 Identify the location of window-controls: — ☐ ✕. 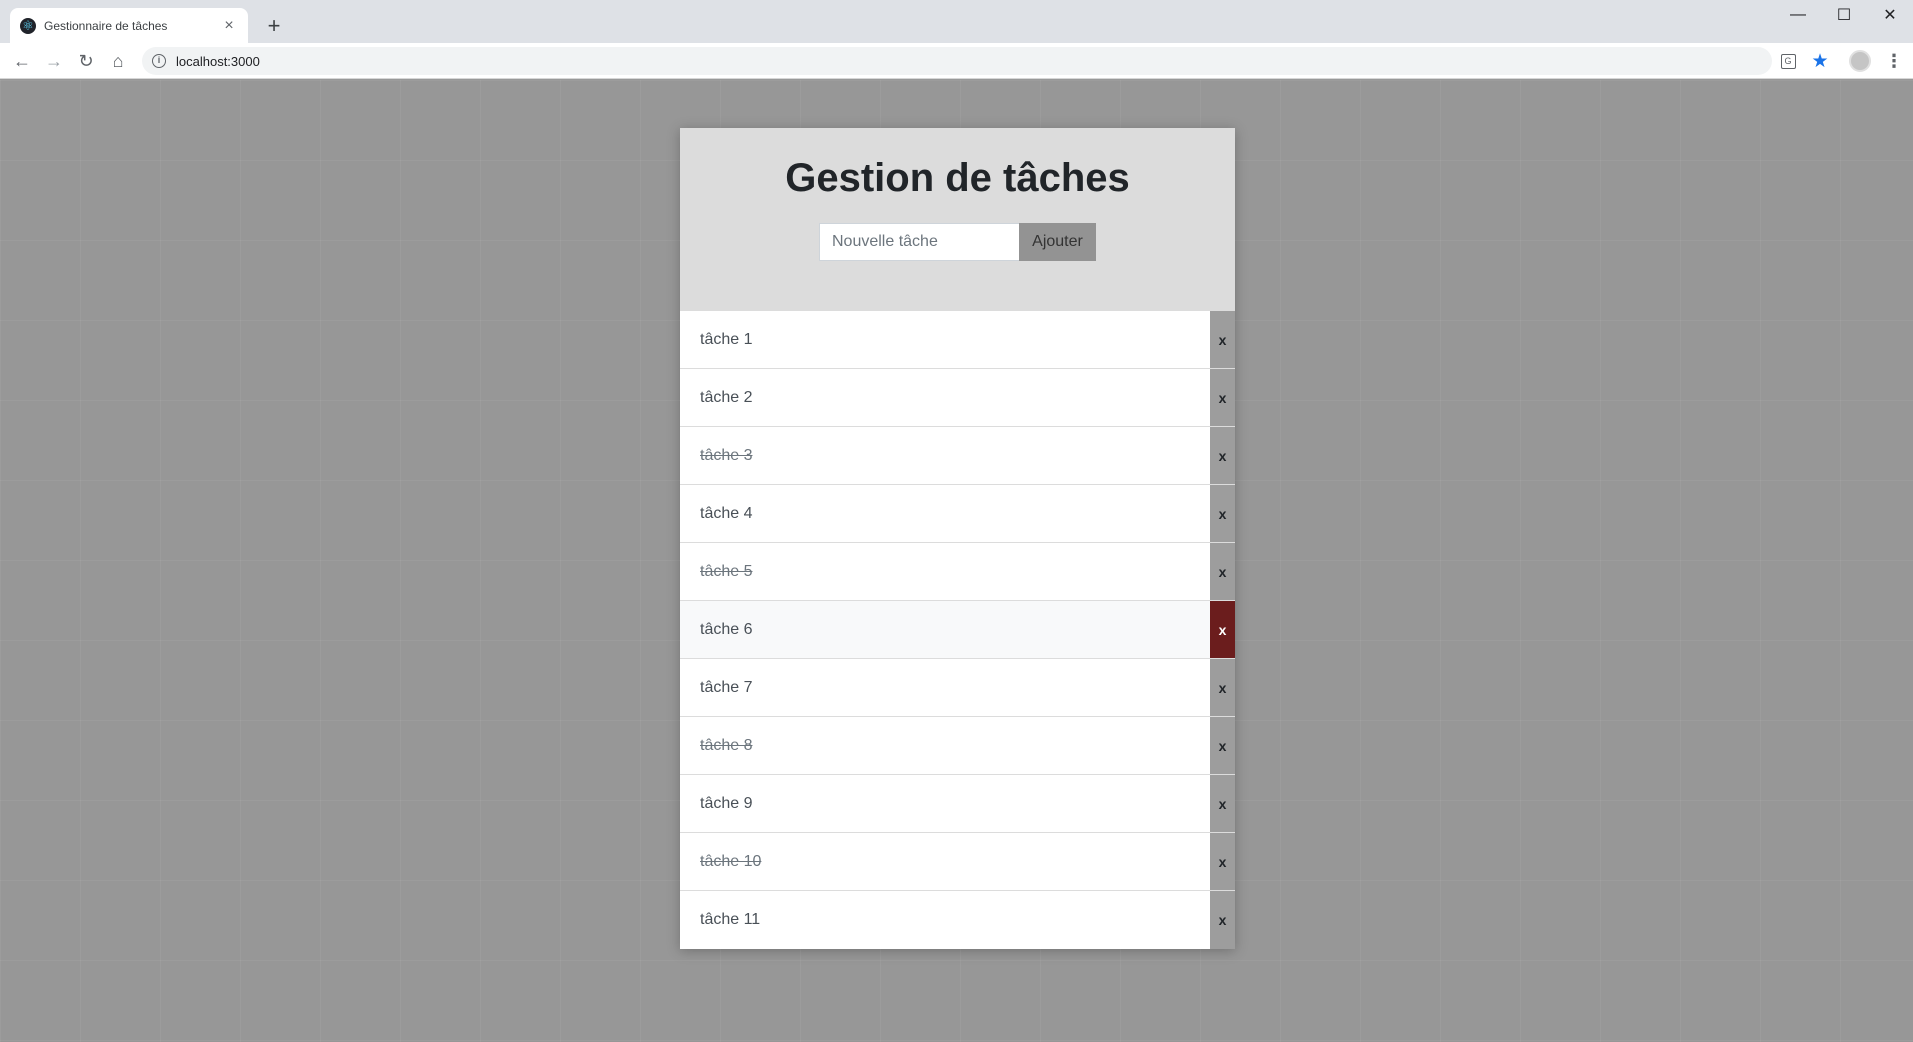
(1844, 15).